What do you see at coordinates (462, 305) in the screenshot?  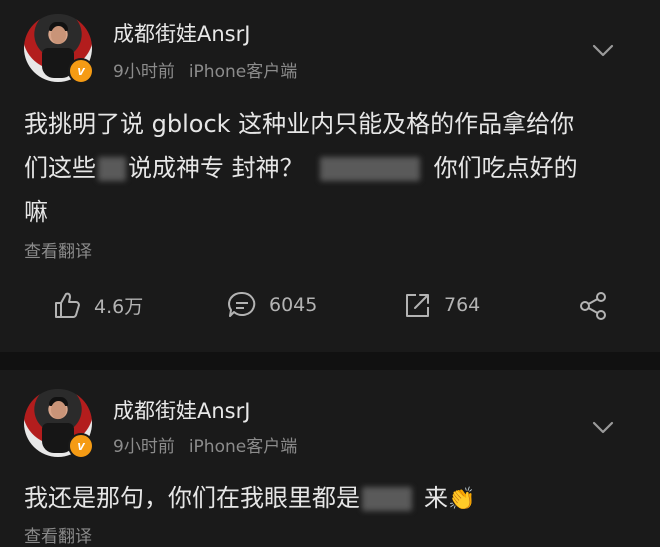 I see `repost-count: 764` at bounding box center [462, 305].